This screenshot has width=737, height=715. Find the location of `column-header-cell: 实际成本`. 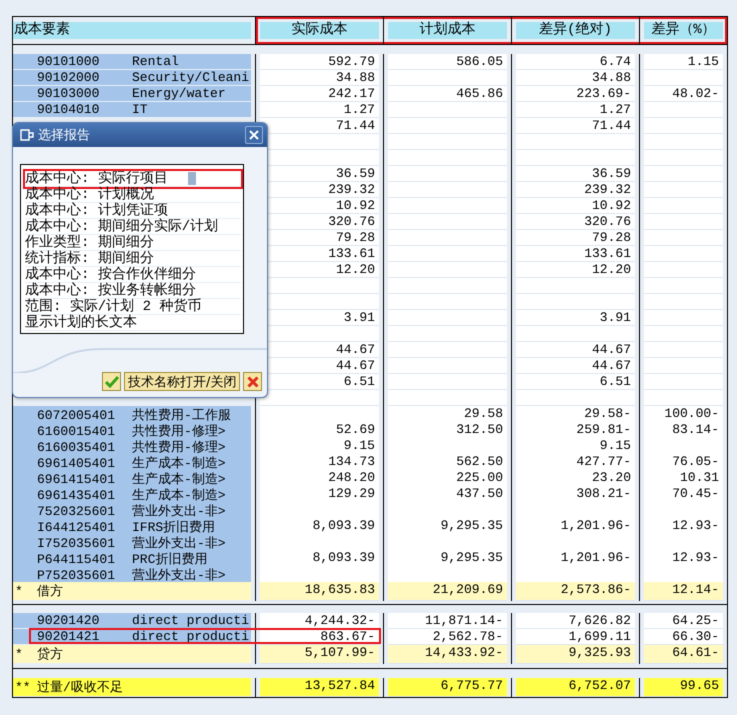

column-header-cell: 实际成本 is located at coordinates (320, 30).